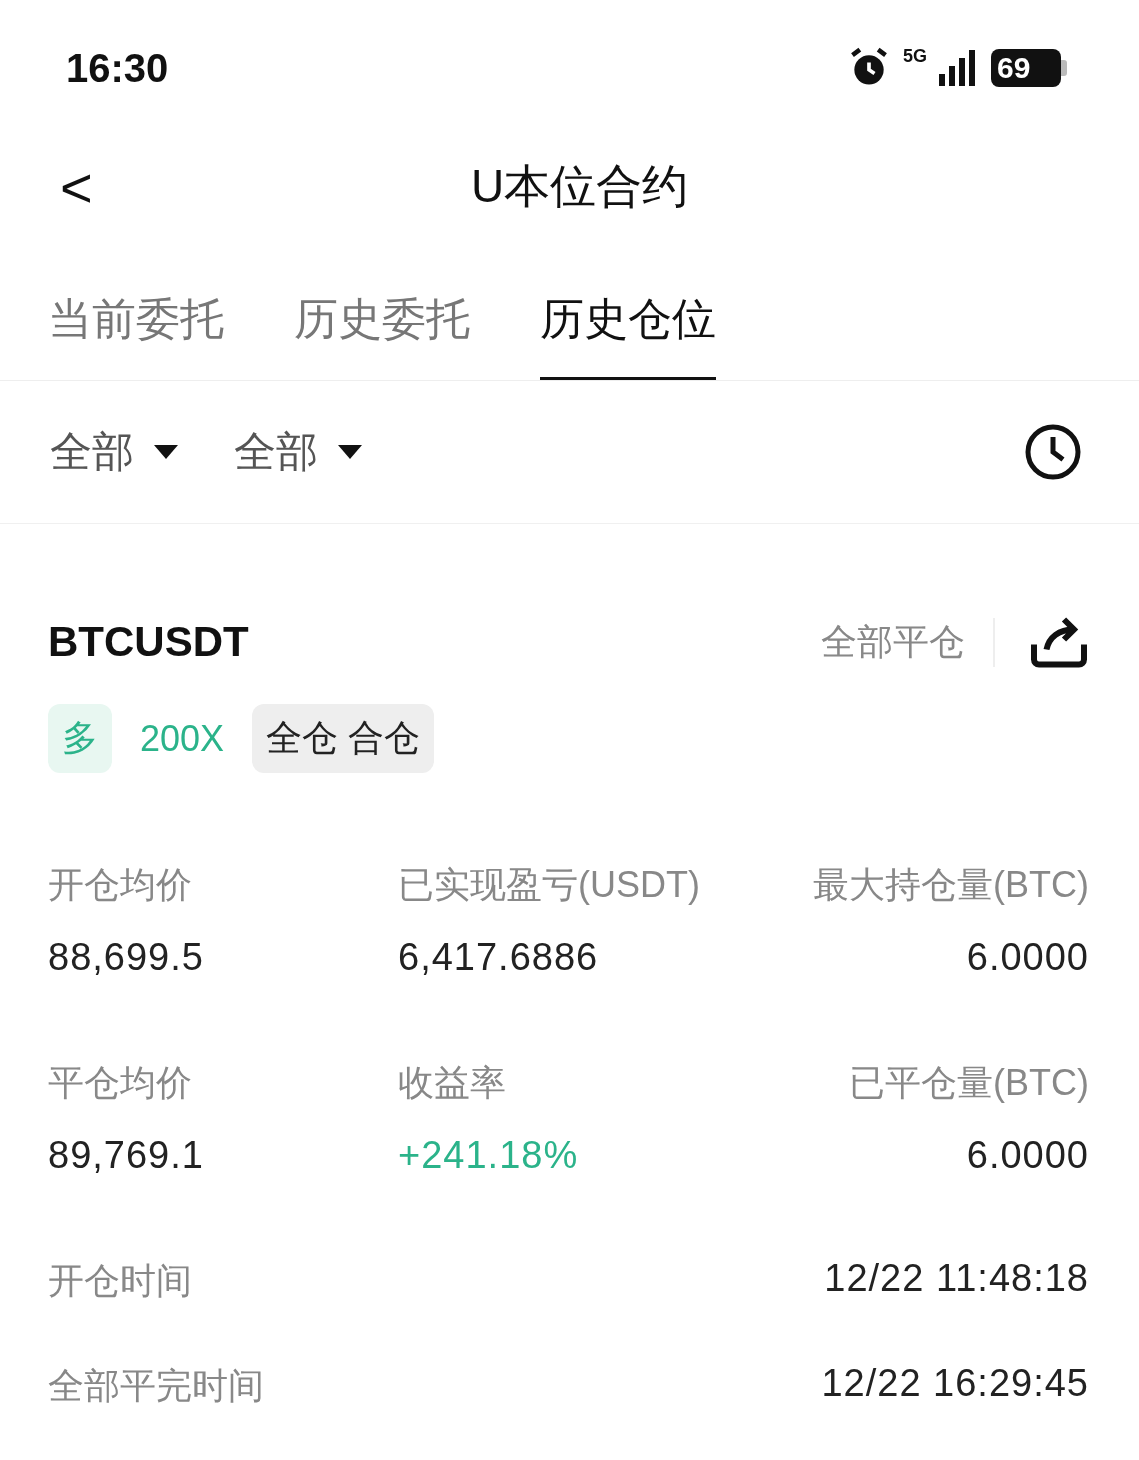 This screenshot has width=1139, height=1460. Describe the element at coordinates (628, 335) in the screenshot. I see `tab: 历史仓位` at that location.